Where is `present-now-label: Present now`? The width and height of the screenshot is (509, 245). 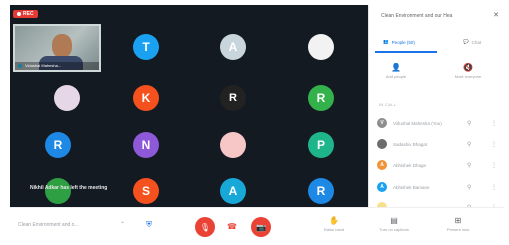 present-now-label: Present now is located at coordinates (458, 229).